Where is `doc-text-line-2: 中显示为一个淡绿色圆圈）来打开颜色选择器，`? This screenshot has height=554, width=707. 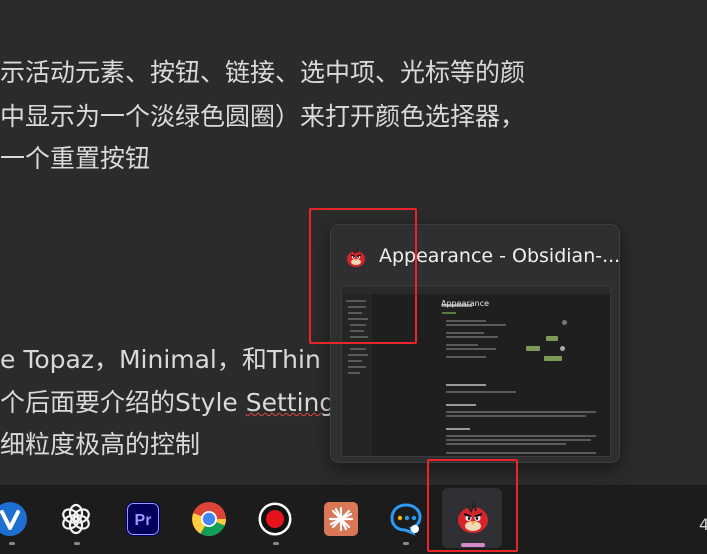
doc-text-line-2: 中显示为一个淡绿色圆圈）来打开颜色选择器， is located at coordinates (263, 116).